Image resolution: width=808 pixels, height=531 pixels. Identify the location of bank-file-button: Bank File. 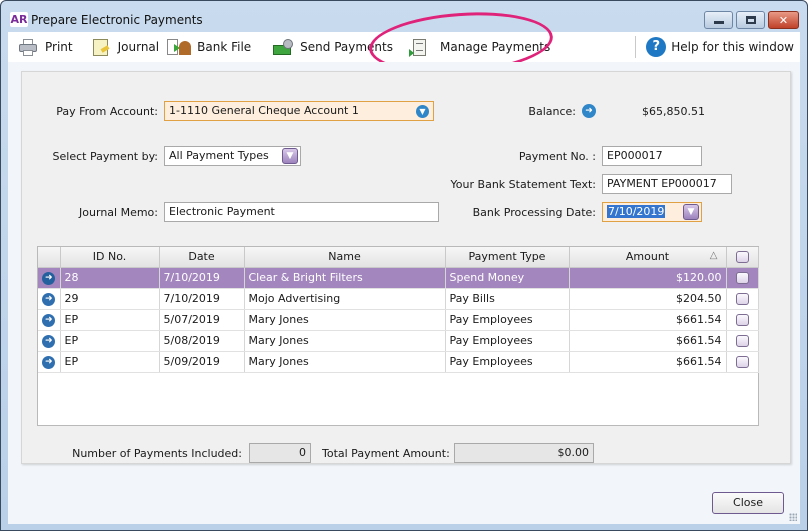
(209, 47).